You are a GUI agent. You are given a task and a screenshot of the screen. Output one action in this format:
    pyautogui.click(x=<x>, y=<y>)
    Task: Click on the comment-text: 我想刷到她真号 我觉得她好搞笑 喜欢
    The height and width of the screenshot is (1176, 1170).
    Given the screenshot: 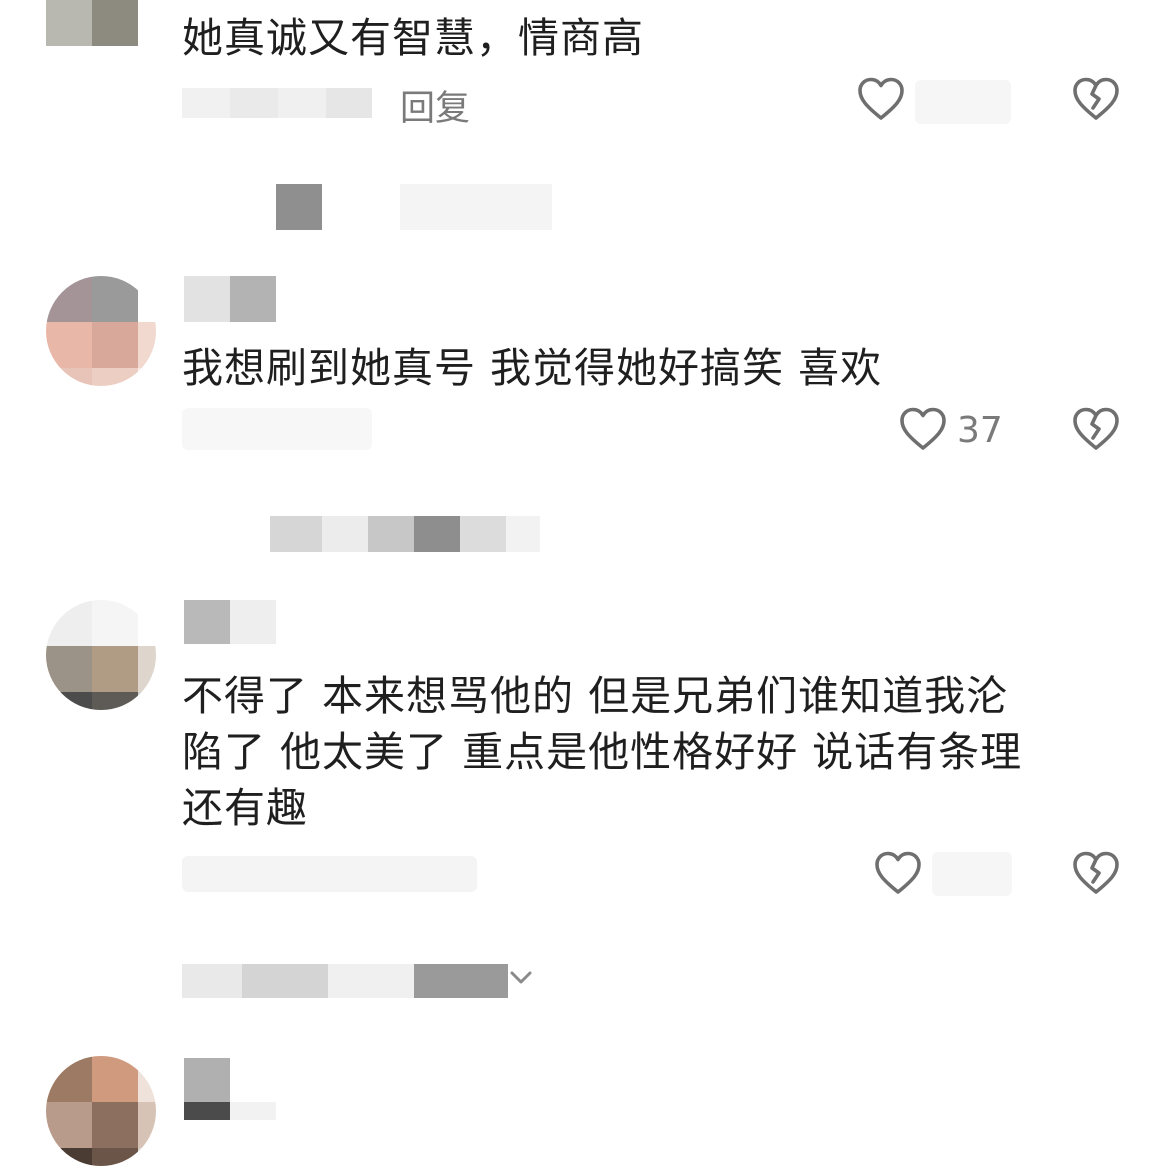 What is the action you would take?
    pyautogui.click(x=532, y=368)
    